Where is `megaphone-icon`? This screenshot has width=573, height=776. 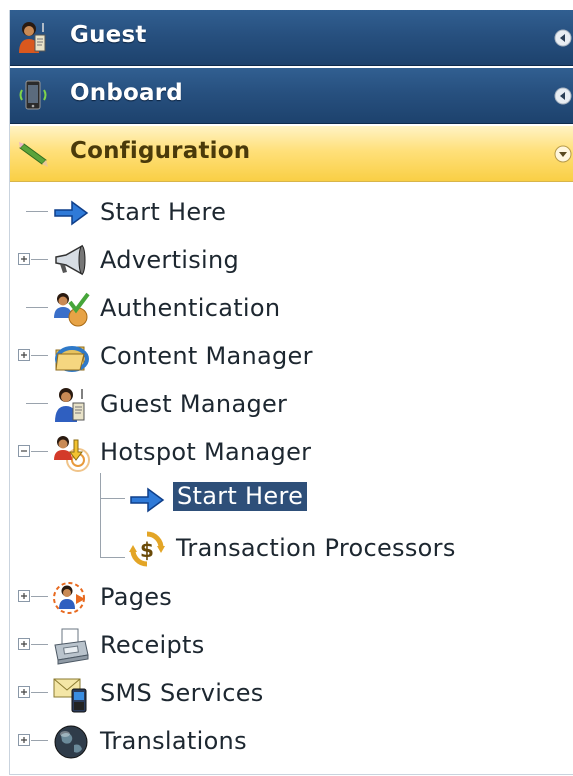 megaphone-icon is located at coordinates (70, 260).